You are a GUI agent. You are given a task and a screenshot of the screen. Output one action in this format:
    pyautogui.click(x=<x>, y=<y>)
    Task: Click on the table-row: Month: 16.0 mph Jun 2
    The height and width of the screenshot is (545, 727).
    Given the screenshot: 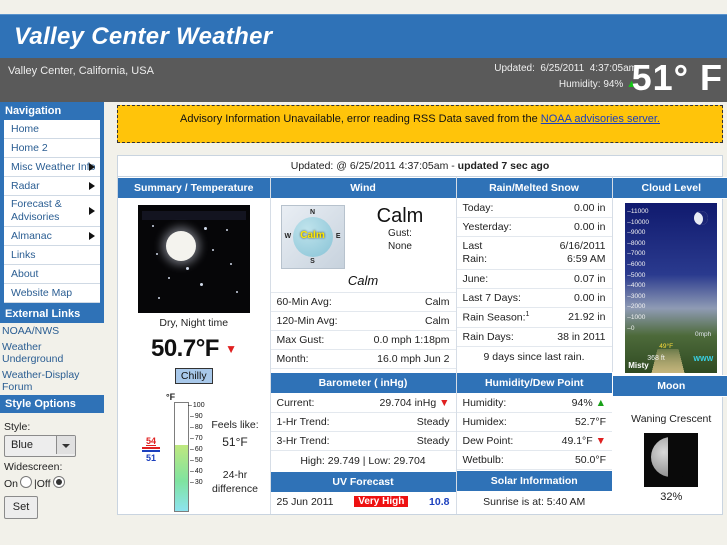 What is the action you would take?
    pyautogui.click(x=363, y=359)
    